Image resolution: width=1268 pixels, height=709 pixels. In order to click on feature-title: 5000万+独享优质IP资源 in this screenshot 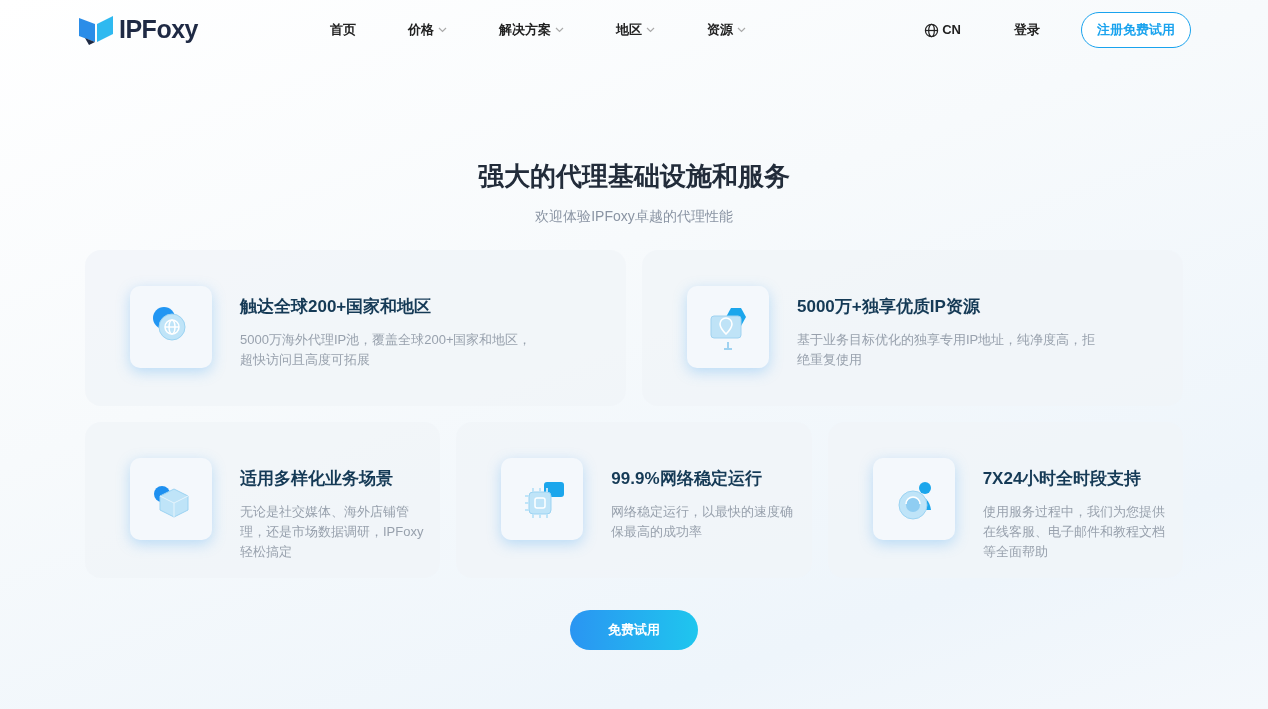, I will do `click(889, 307)`.